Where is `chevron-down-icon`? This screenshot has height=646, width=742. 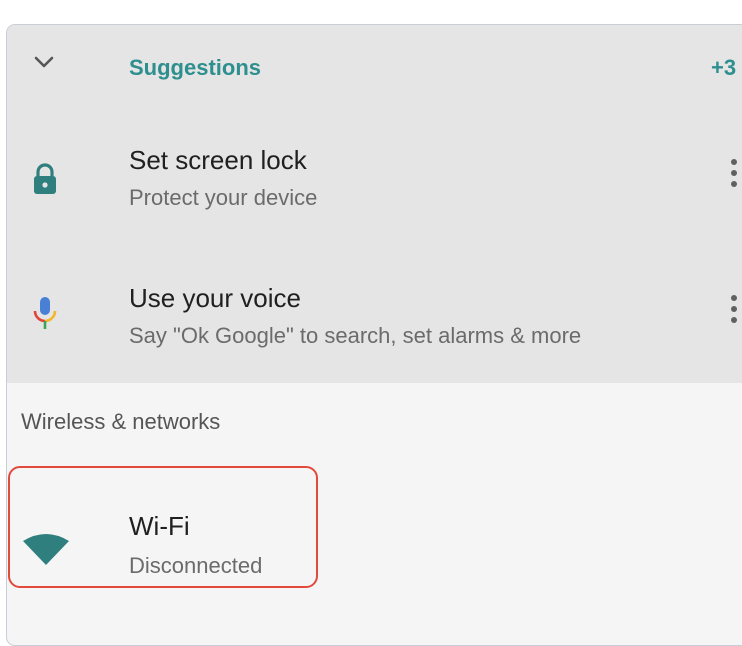
chevron-down-icon is located at coordinates (44, 62).